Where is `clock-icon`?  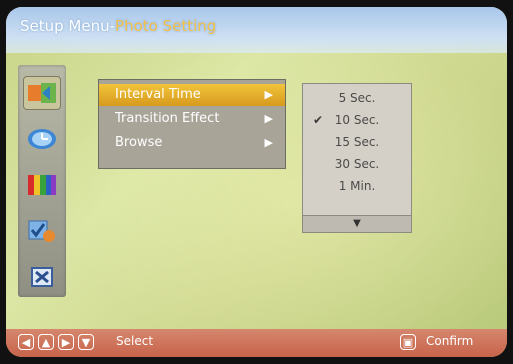
clock-icon is located at coordinates (42, 139).